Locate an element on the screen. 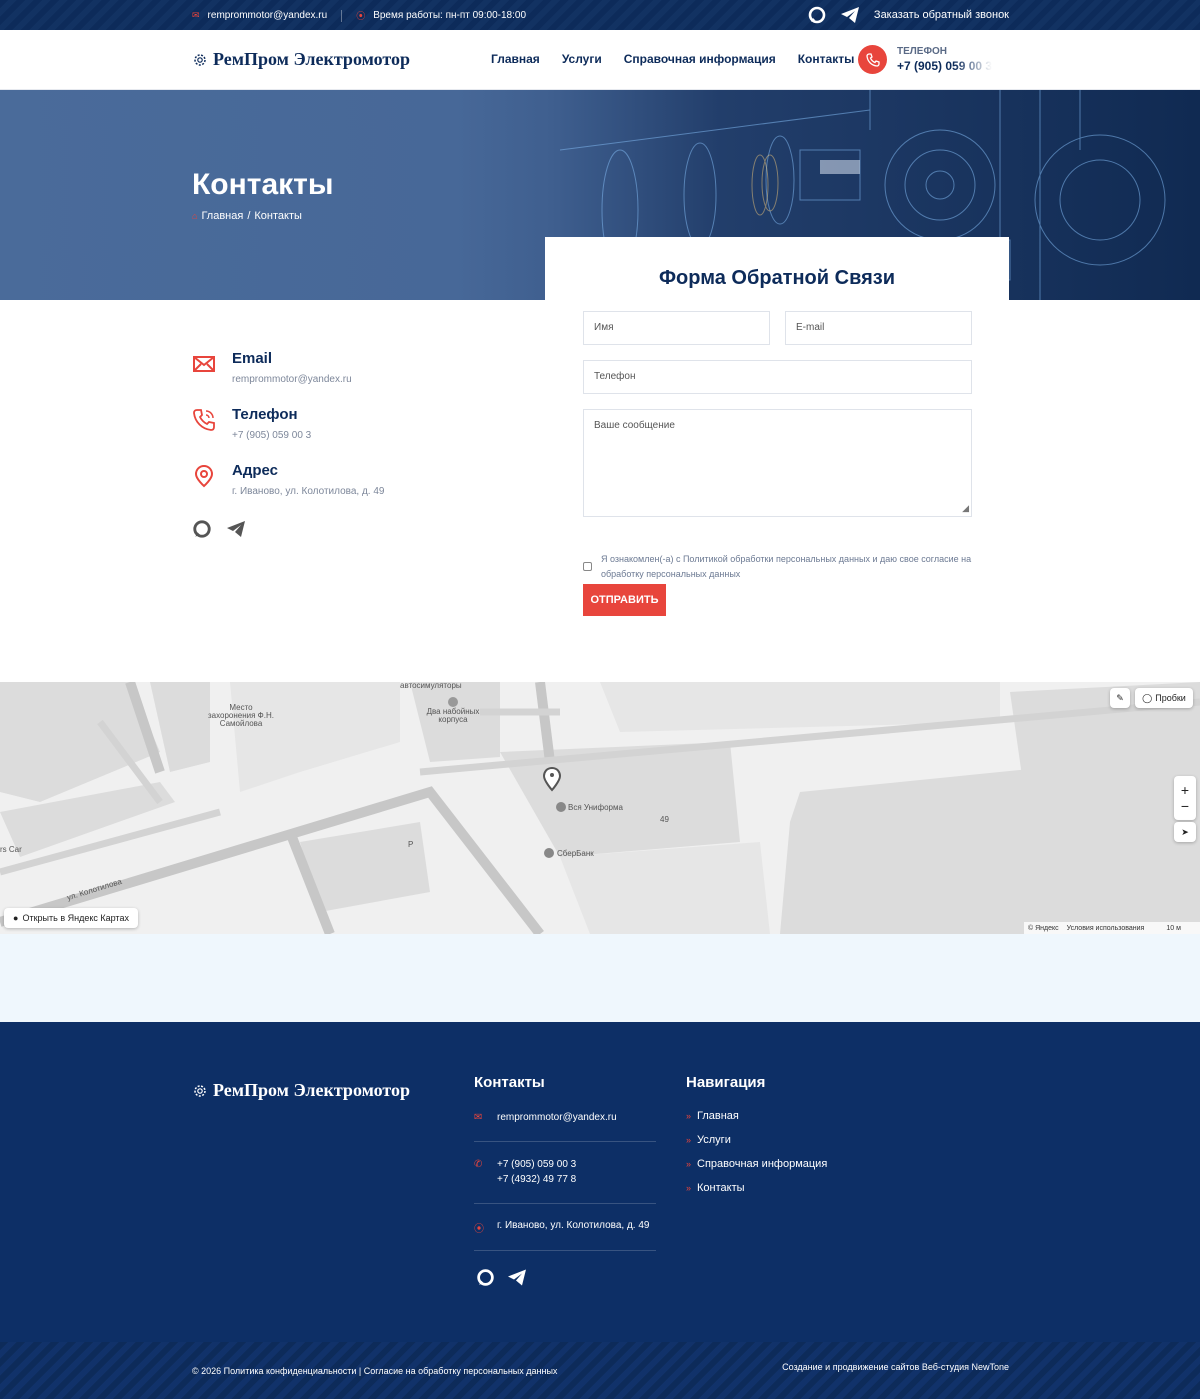  footer-logo: РемПром Электромотор is located at coordinates (301, 1090).